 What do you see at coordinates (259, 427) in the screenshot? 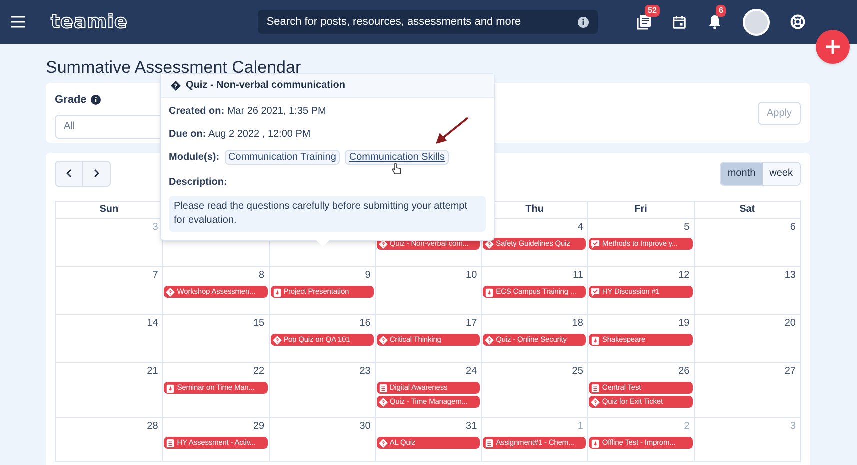
I see `day-number: 29` at bounding box center [259, 427].